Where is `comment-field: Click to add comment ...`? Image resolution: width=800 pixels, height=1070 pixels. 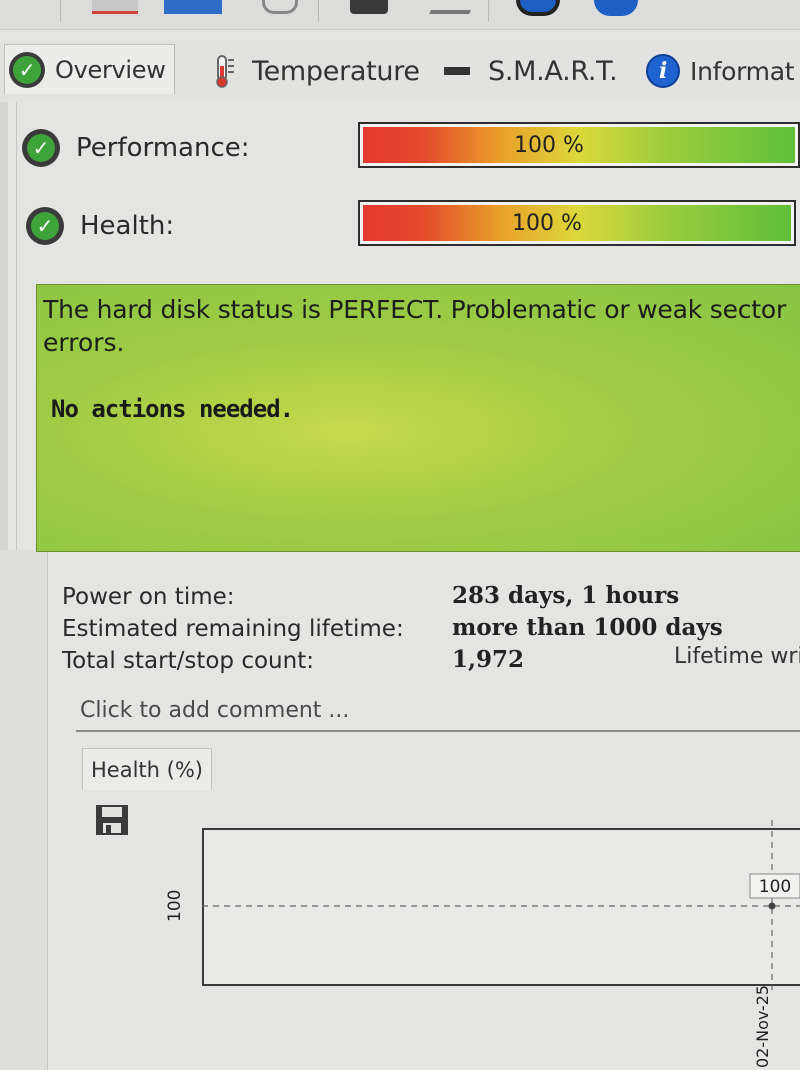
comment-field: Click to add comment ... is located at coordinates (438, 713).